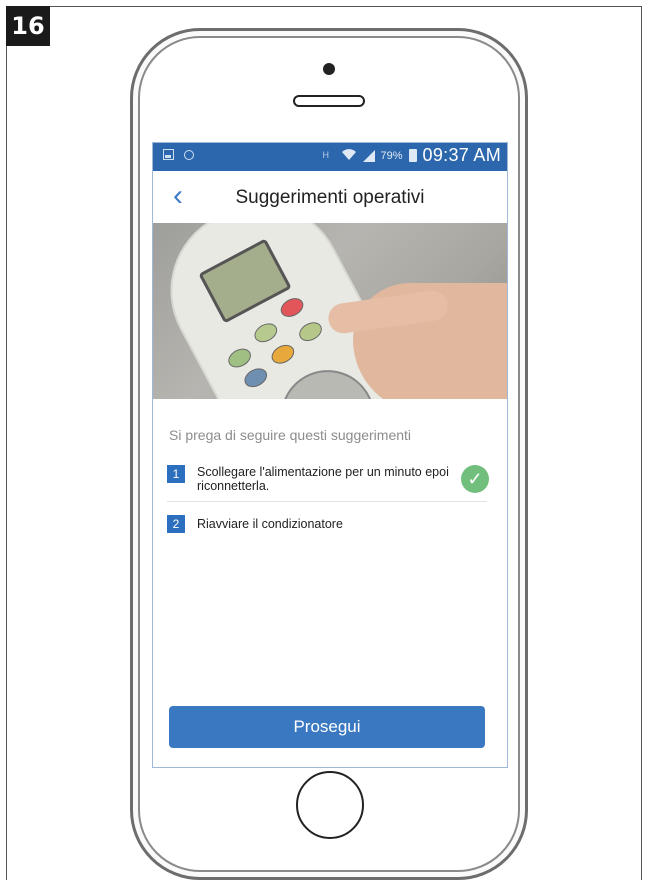 The height and width of the screenshot is (886, 648). I want to click on remote-button-dry, so click(310, 331).